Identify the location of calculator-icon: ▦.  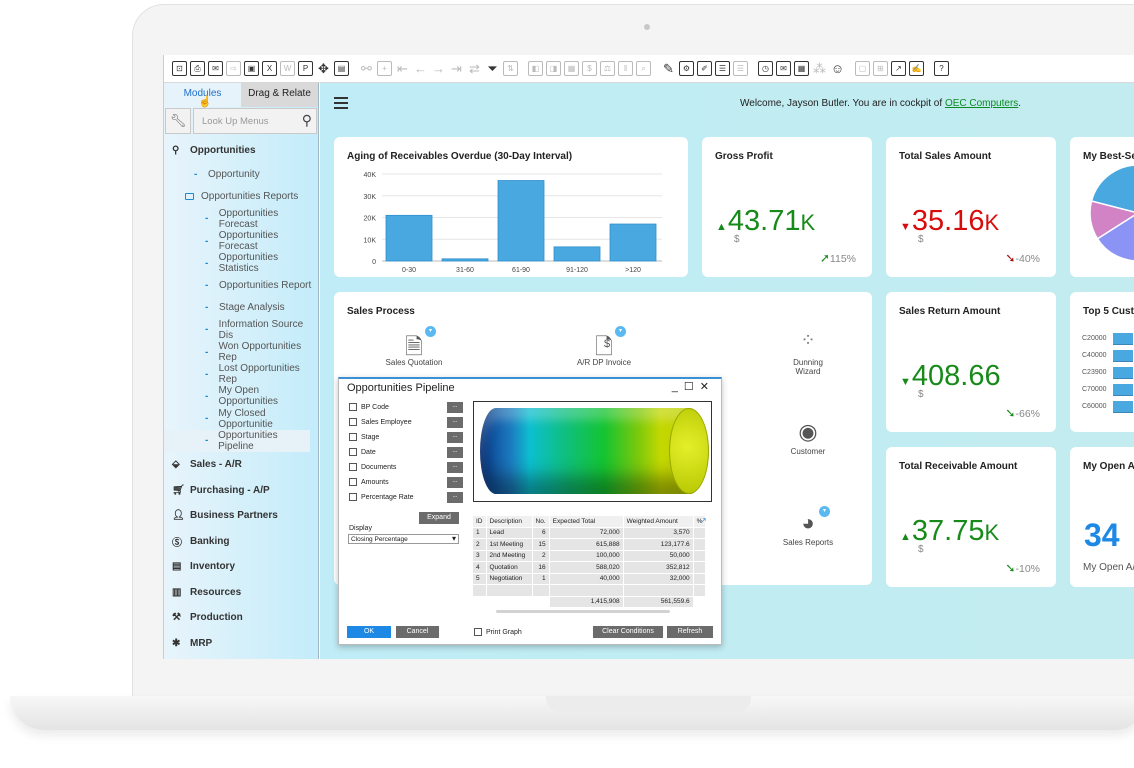
(801, 68).